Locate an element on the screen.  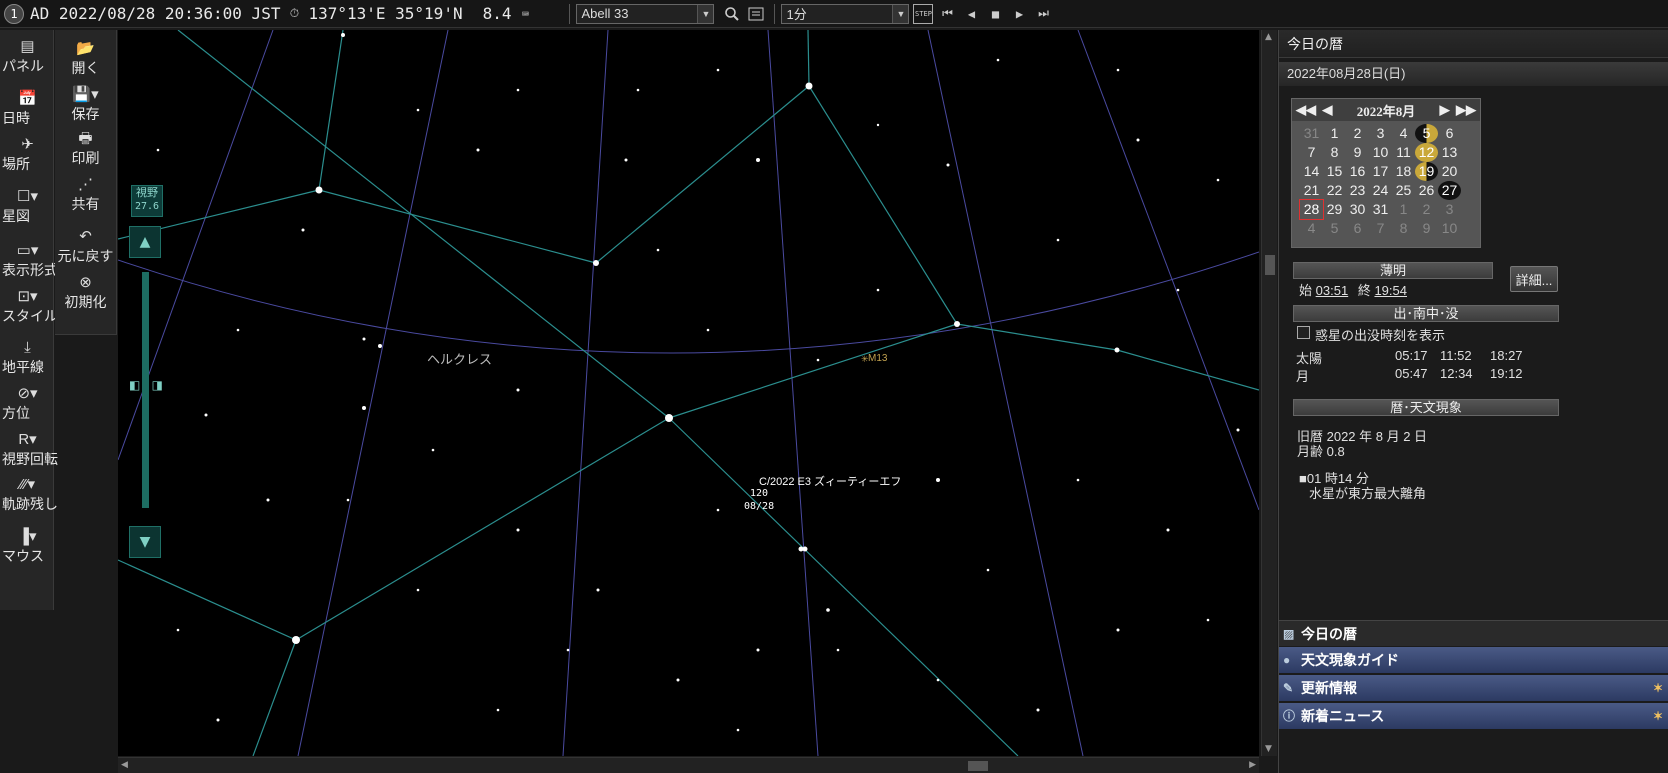
calendar-day: 18 is located at coordinates (1403, 171).